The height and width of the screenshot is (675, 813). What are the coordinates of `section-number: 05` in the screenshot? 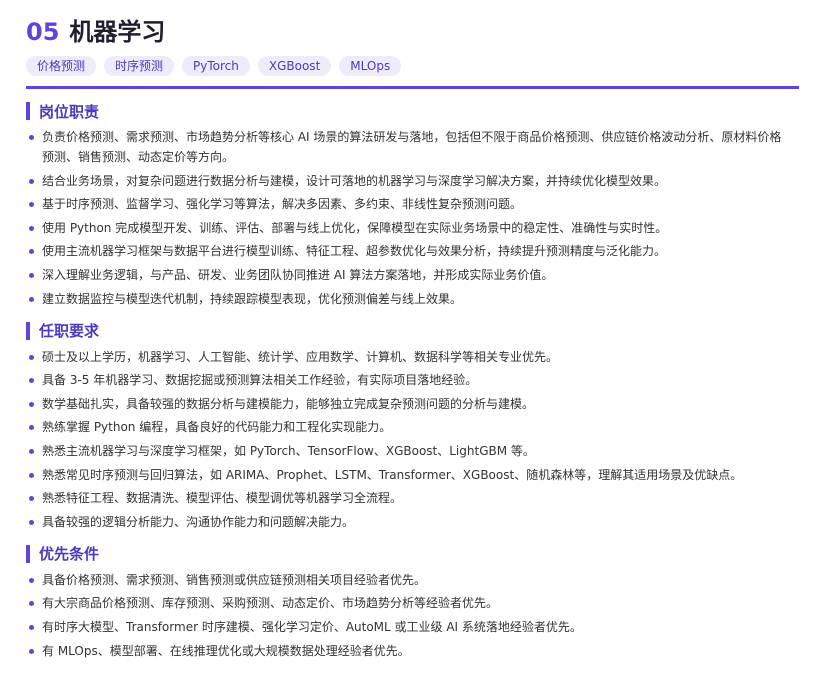 It's located at (43, 32).